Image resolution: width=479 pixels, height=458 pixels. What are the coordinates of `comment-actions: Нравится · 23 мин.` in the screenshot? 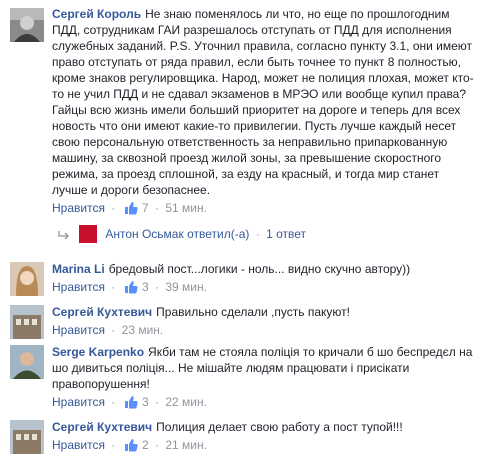 It's located at (108, 330).